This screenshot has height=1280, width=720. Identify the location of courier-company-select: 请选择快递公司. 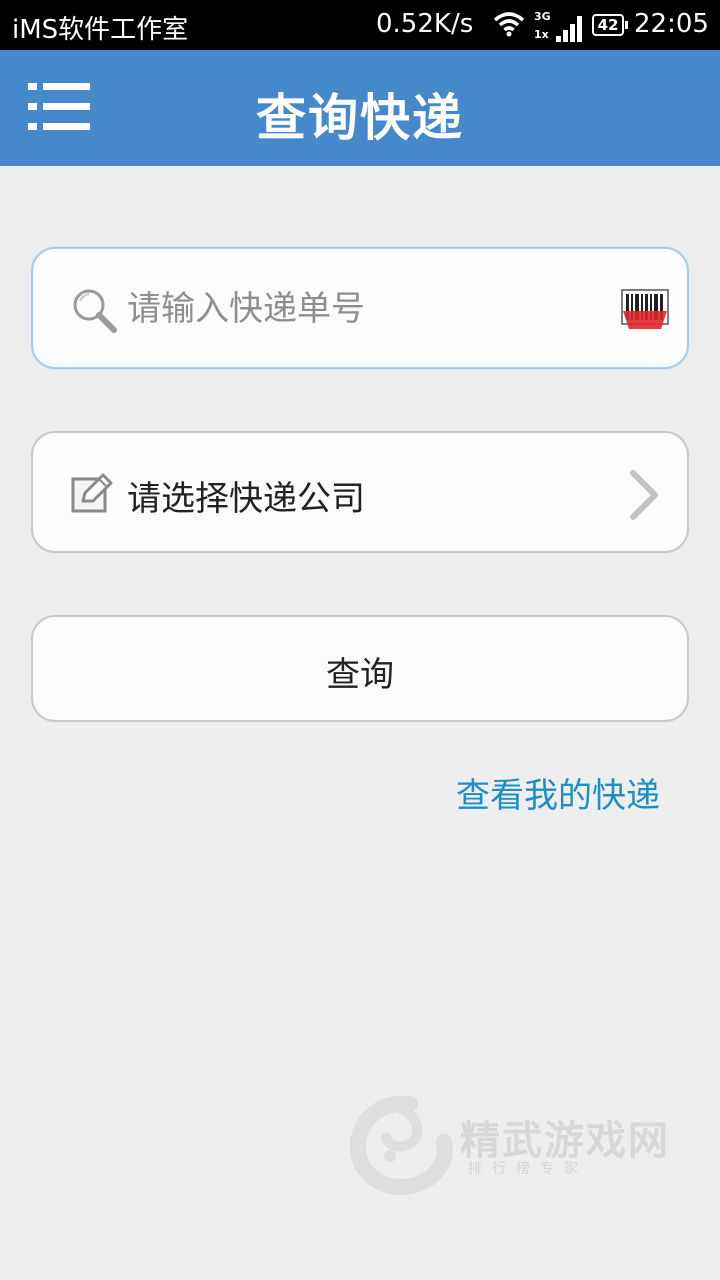
(360, 492).